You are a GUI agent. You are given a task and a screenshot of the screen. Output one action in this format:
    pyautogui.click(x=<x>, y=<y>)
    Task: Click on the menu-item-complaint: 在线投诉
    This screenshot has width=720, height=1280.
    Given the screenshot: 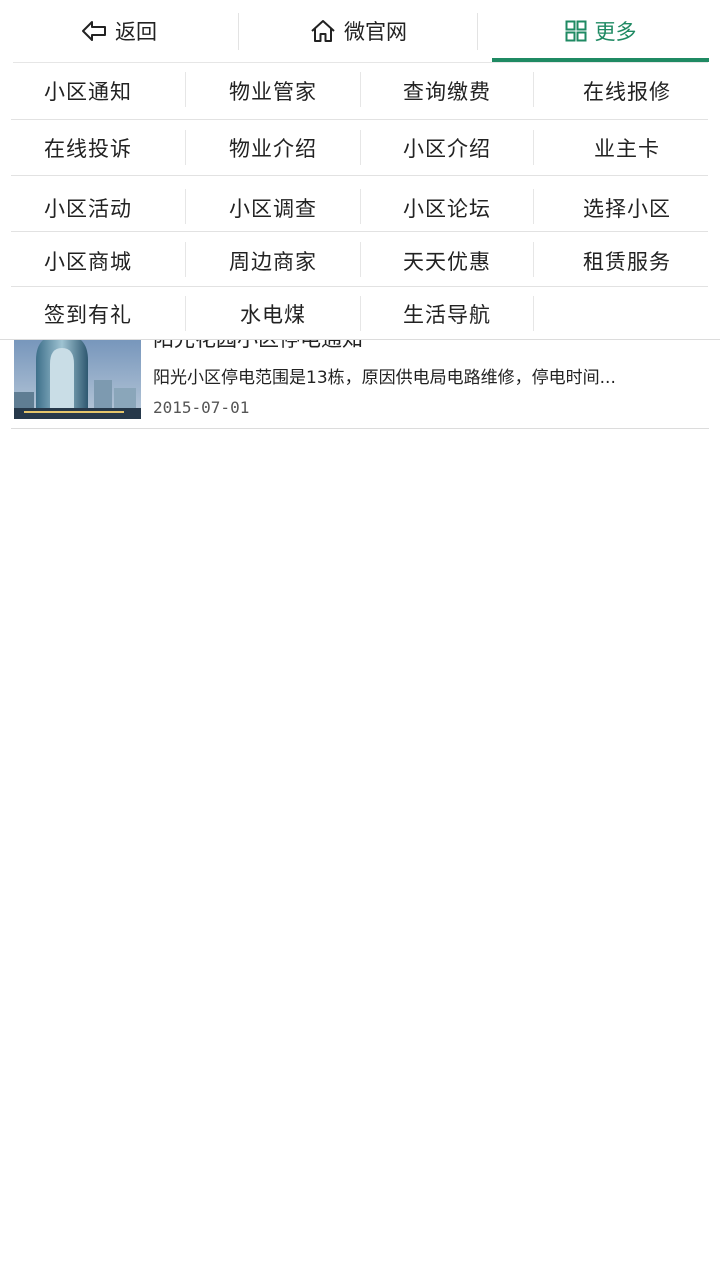 What is the action you would take?
    pyautogui.click(x=88, y=148)
    